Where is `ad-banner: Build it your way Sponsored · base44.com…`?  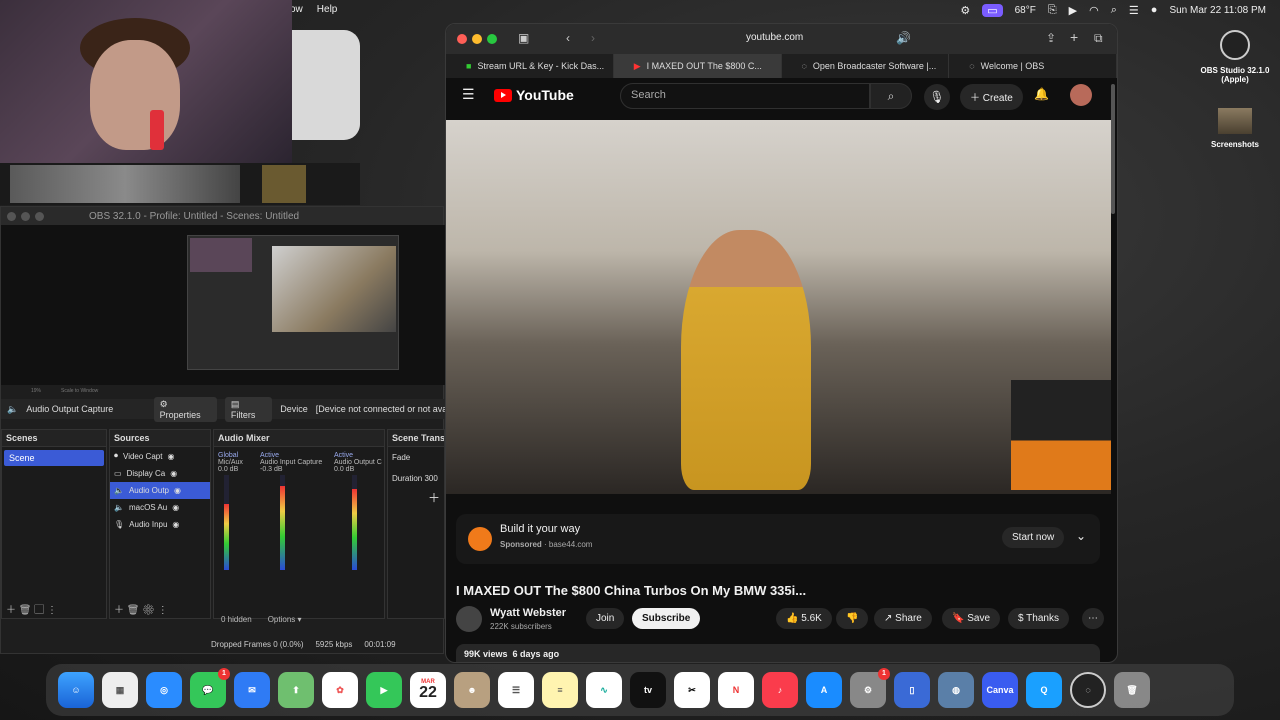 ad-banner: Build it your way Sponsored · base44.com… is located at coordinates (778, 539).